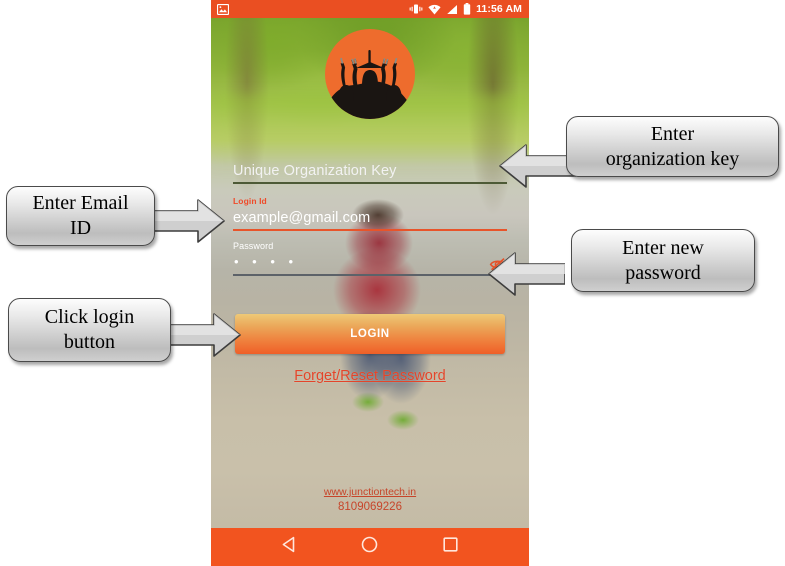  I want to click on website-link: www.junctiontech.in, so click(370, 492).